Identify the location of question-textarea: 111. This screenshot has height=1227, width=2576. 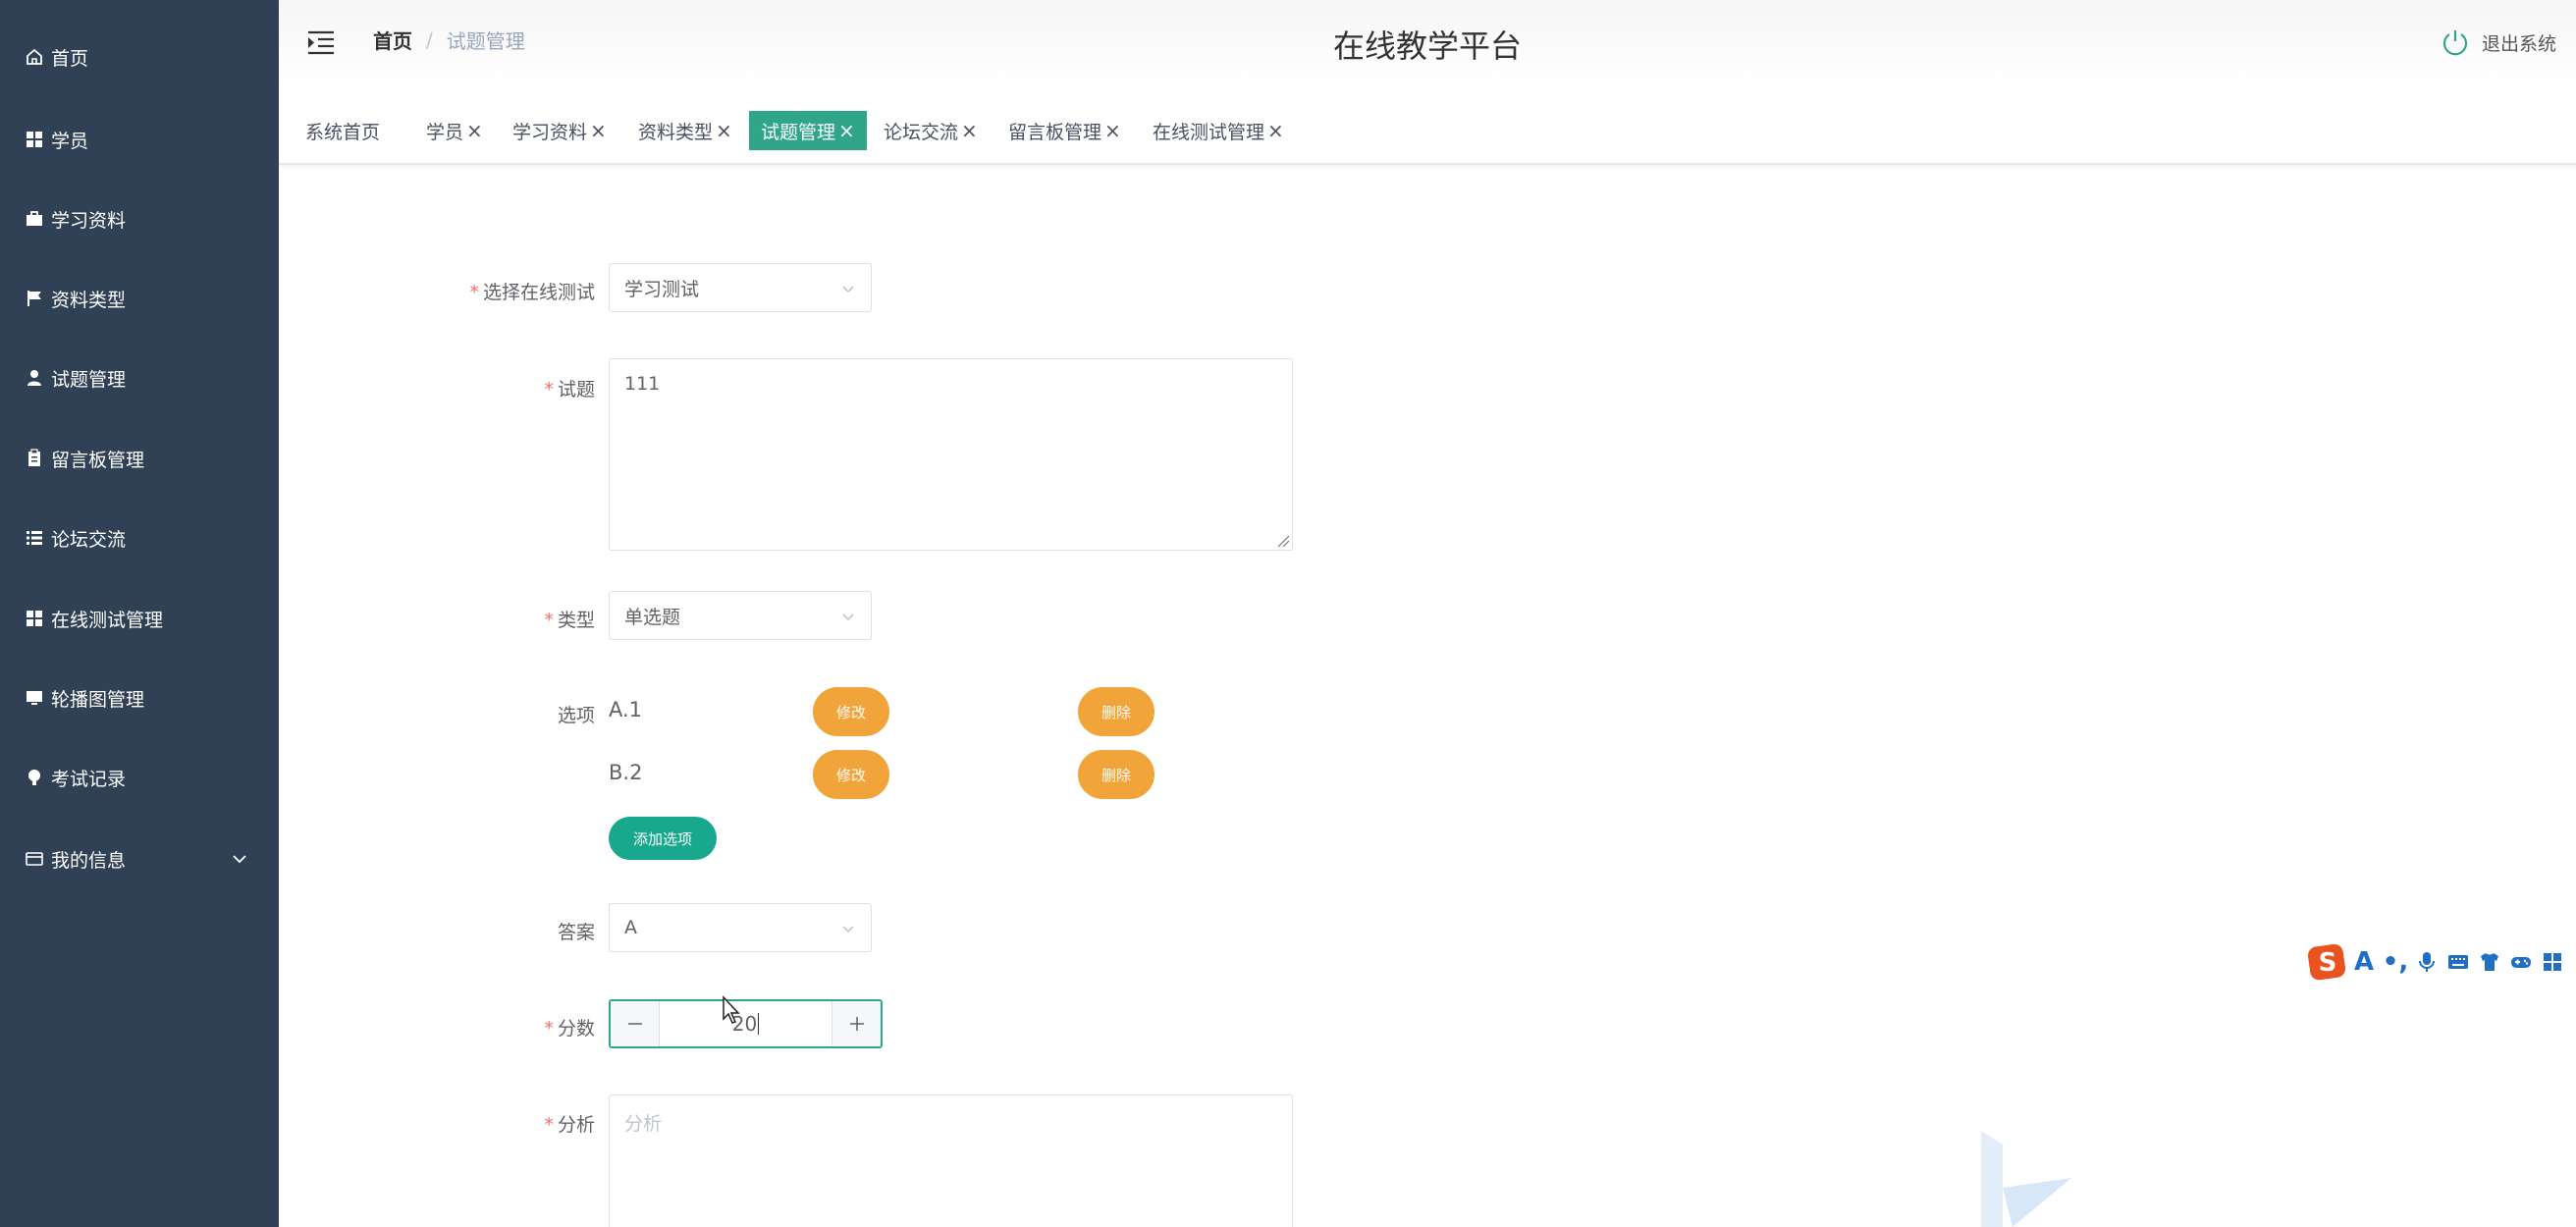
(951, 454).